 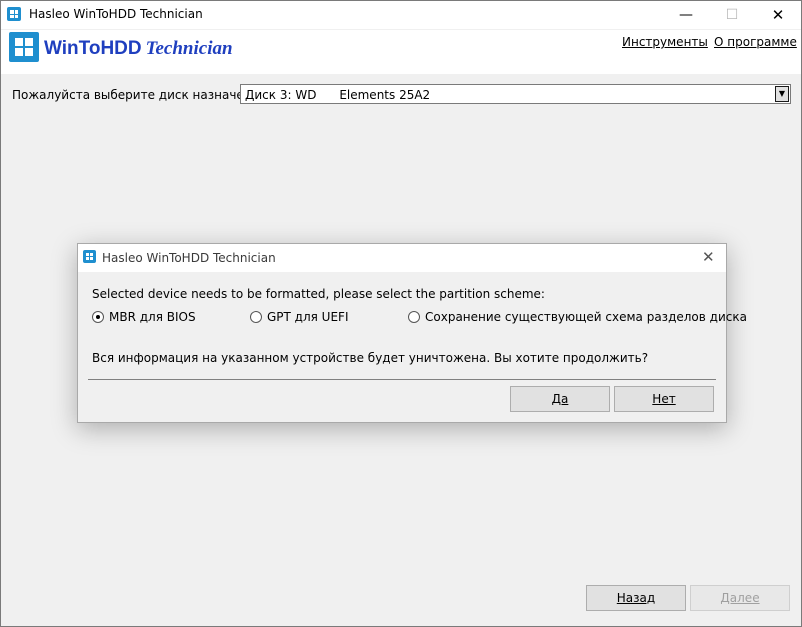 What do you see at coordinates (686, 15) in the screenshot?
I see `minimize-button: —` at bounding box center [686, 15].